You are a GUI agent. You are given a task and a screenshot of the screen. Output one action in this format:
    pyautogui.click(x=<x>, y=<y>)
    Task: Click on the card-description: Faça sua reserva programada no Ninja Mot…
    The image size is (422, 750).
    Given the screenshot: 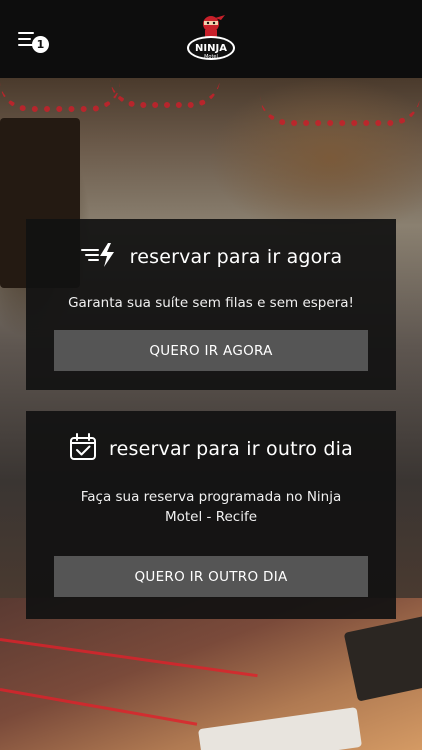 What is the action you would take?
    pyautogui.click(x=211, y=507)
    